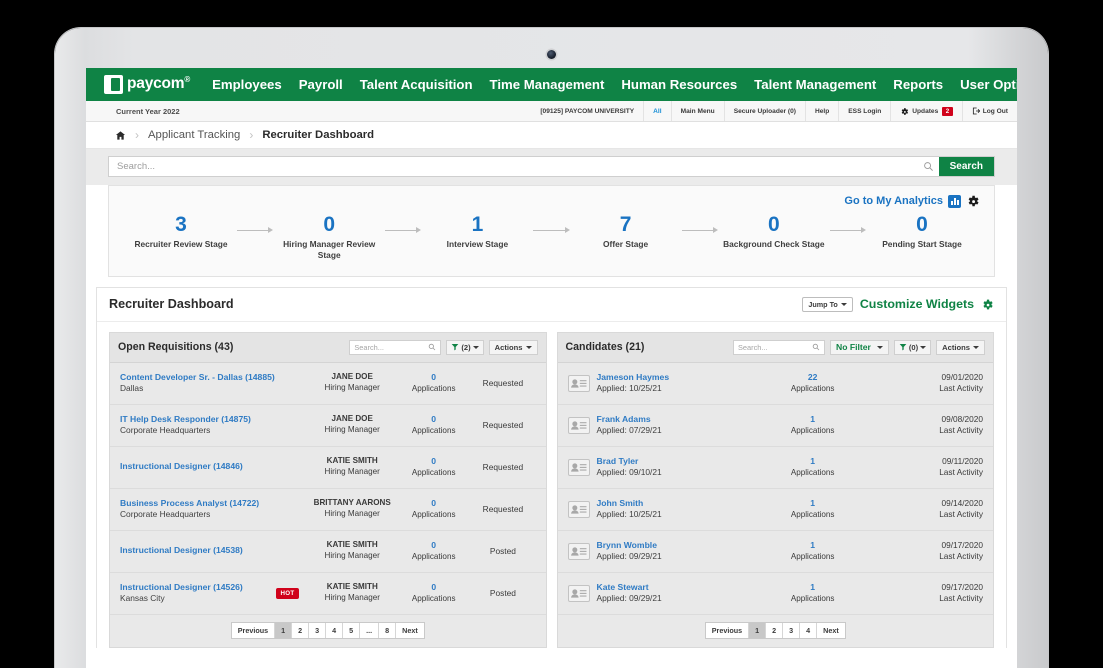 This screenshot has height=668, width=1103. Describe the element at coordinates (194, 135) in the screenshot. I see `breadcrumb-item-applicant-tracking: Applicant Tracking` at that location.